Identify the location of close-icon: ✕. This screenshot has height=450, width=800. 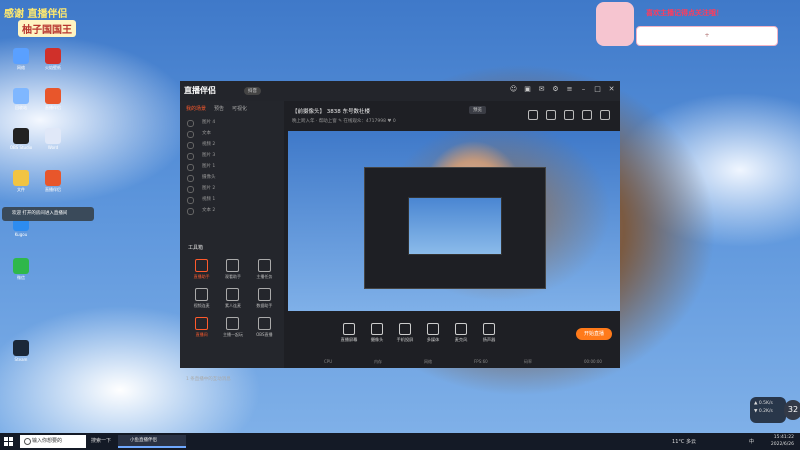
(611, 89).